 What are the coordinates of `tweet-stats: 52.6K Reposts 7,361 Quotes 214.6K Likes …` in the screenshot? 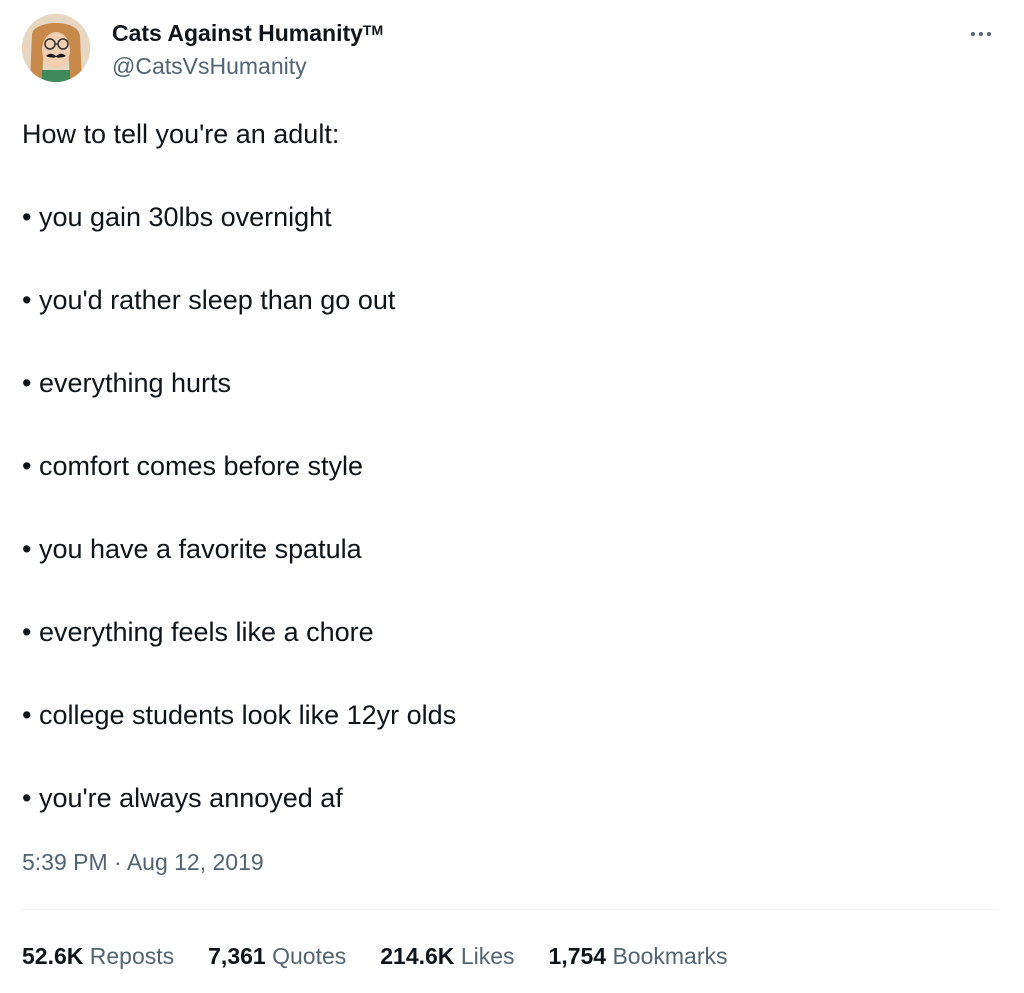 It's located at (392, 956).